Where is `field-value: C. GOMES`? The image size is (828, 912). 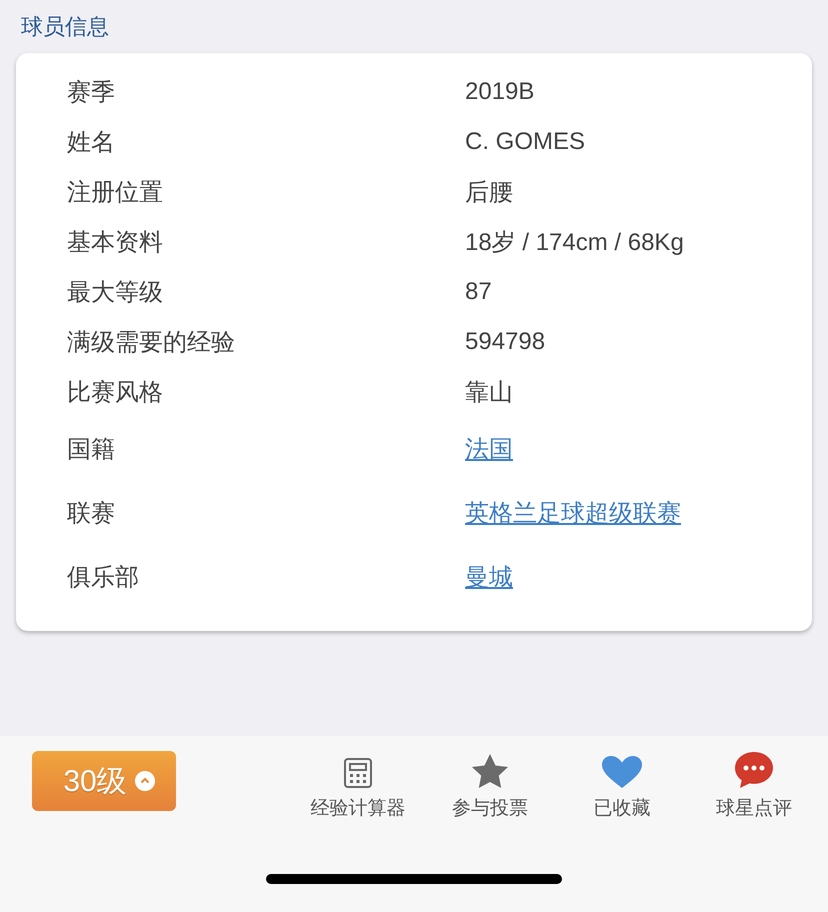 field-value: C. GOMES is located at coordinates (525, 142).